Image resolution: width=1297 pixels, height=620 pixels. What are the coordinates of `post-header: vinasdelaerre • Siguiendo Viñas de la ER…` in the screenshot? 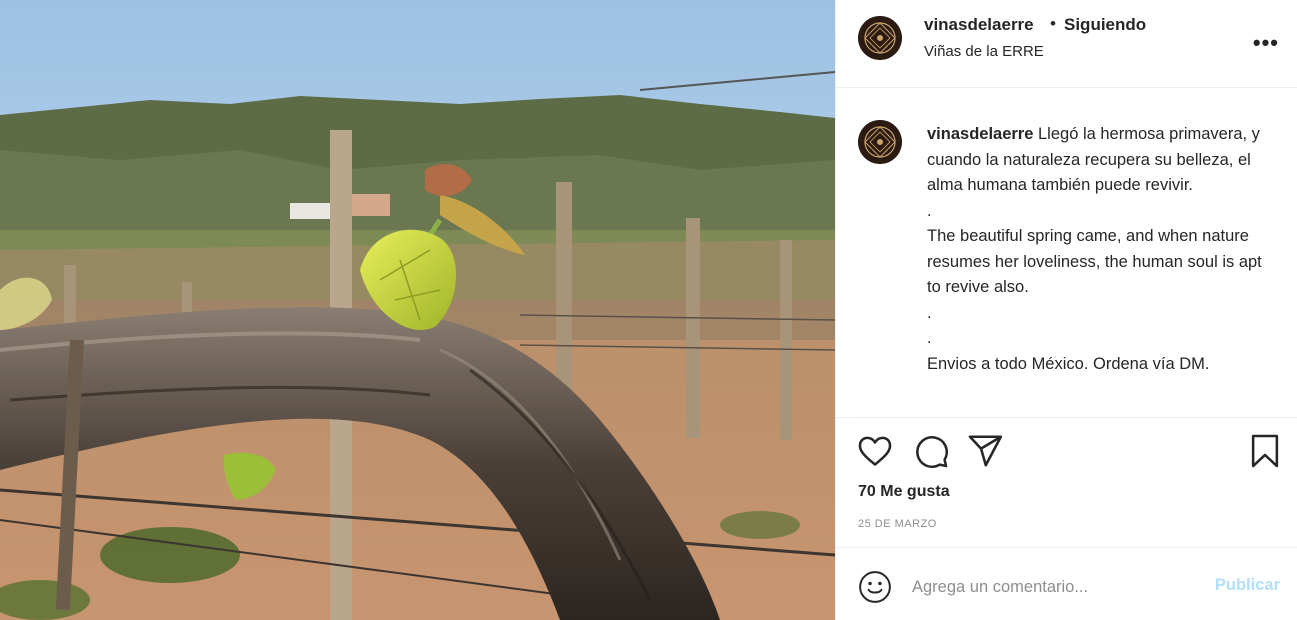 It's located at (1066, 44).